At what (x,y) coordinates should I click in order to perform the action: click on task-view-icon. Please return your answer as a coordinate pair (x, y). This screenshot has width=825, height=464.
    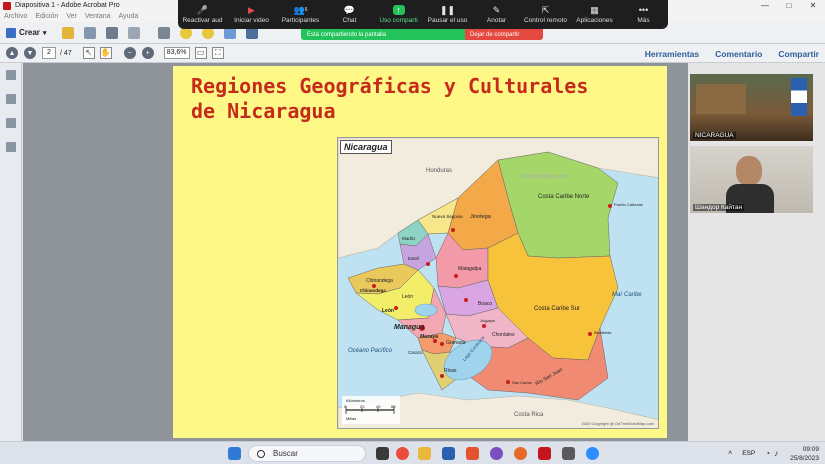
    Looking at the image, I should click on (382, 453).